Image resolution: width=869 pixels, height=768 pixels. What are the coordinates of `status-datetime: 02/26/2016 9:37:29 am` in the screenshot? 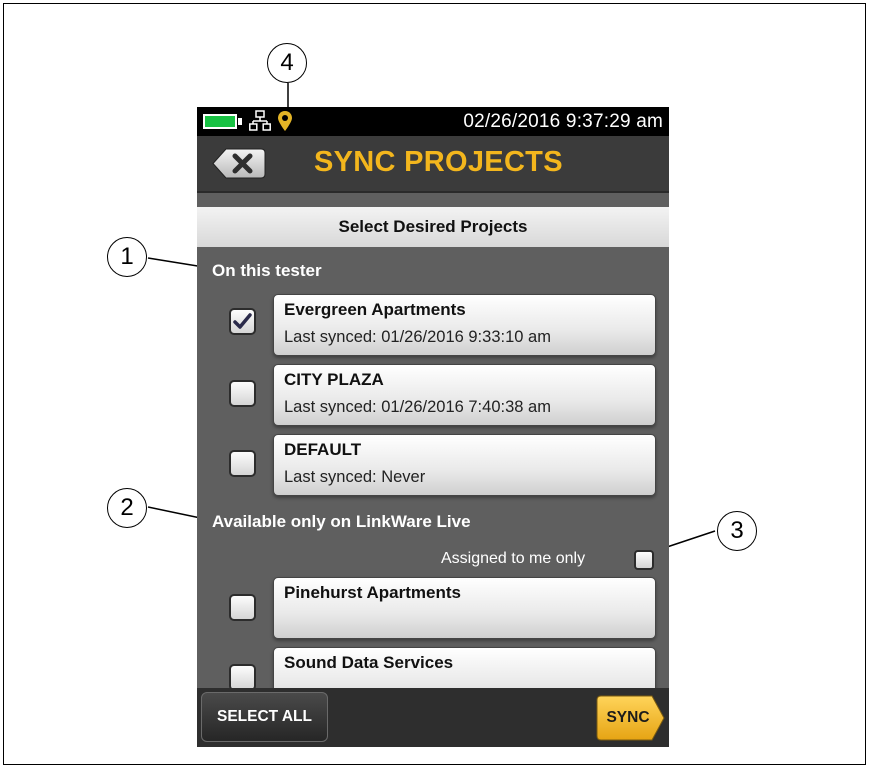 It's located at (563, 121).